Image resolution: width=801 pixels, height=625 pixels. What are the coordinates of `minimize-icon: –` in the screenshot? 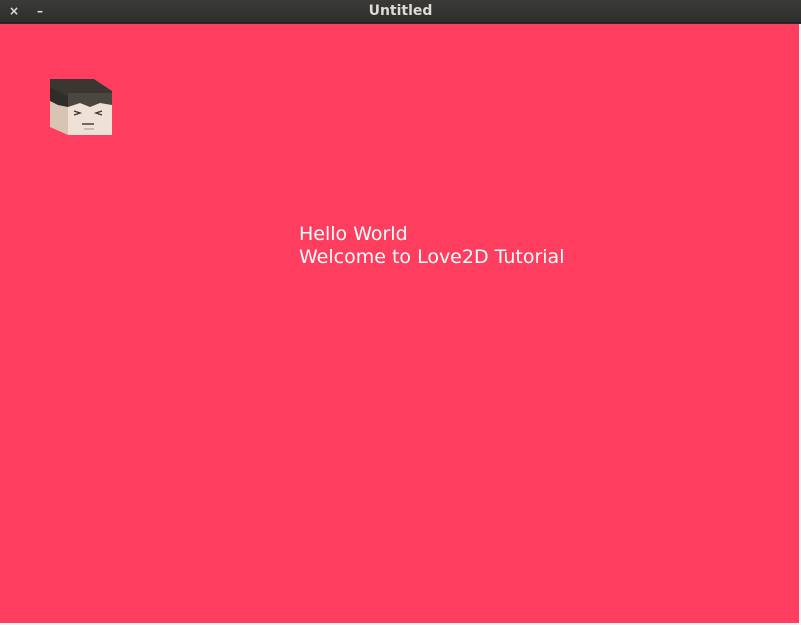 It's located at (40, 11).